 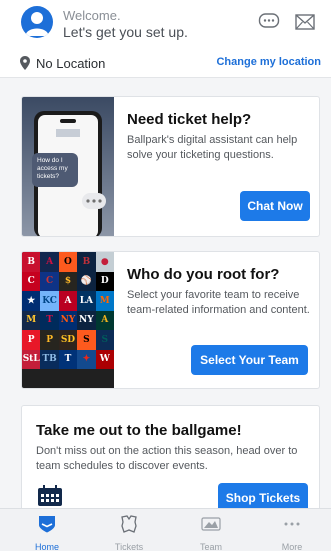 I want to click on chat-bubble-icon, so click(x=269, y=22).